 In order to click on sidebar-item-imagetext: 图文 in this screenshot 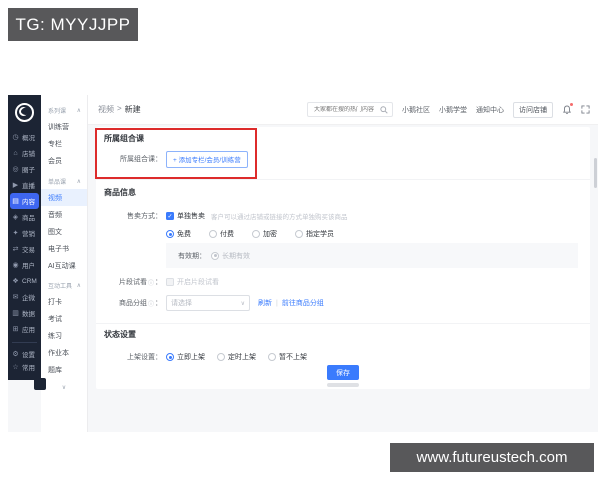, I will do `click(64, 231)`.